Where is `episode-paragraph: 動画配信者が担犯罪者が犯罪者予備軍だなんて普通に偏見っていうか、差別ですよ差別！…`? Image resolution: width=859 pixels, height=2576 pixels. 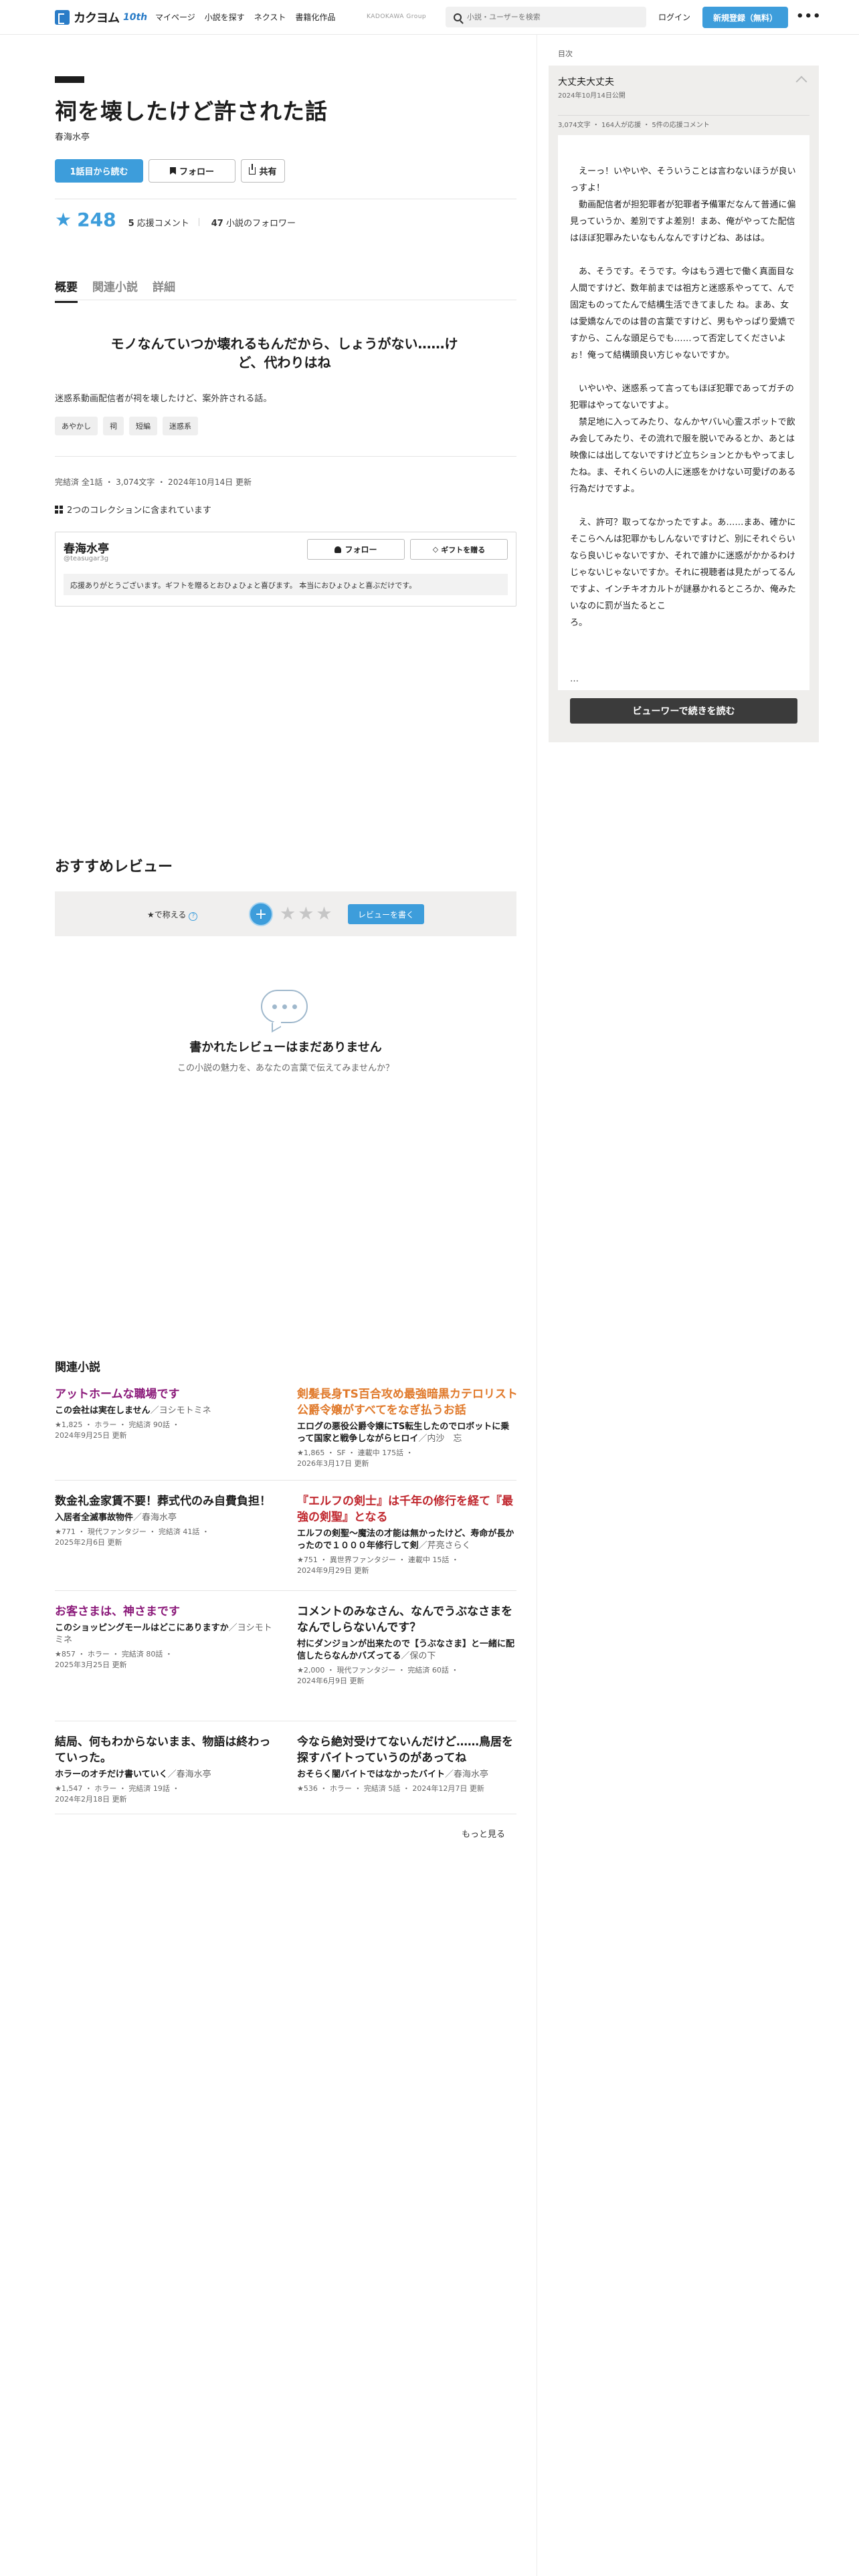
episode-paragraph: 動画配信者が担犯罪者が犯罪者予備軍だなんて普通に偏見っていうか、差別ですよ差別！… is located at coordinates (683, 221).